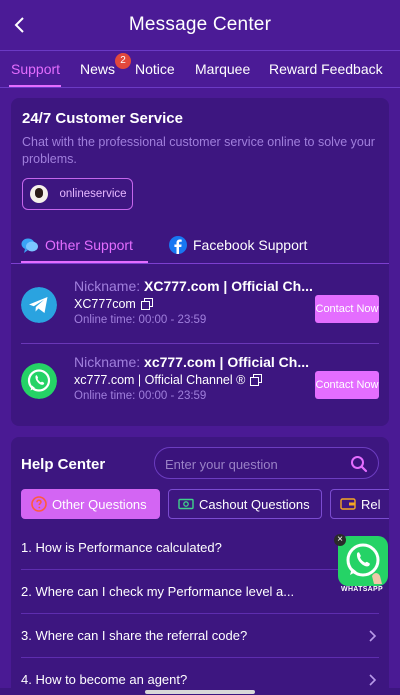  Describe the element at coordinates (89, 245) in the screenshot. I see `subtab-label: Other Support` at that location.